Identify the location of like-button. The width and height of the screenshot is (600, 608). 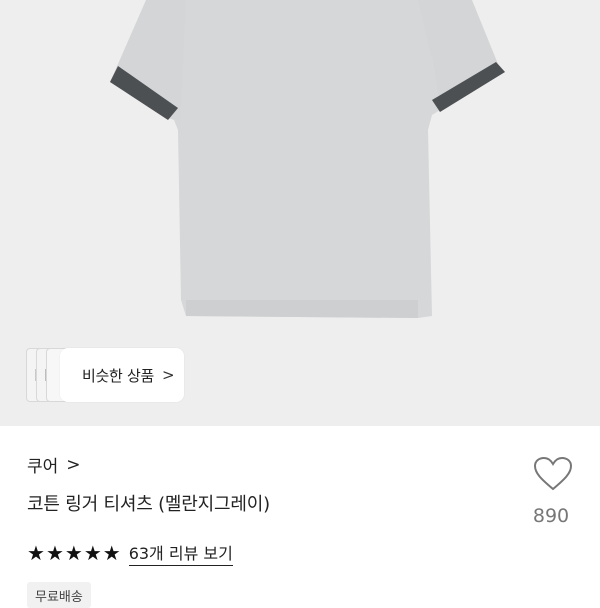
(553, 476).